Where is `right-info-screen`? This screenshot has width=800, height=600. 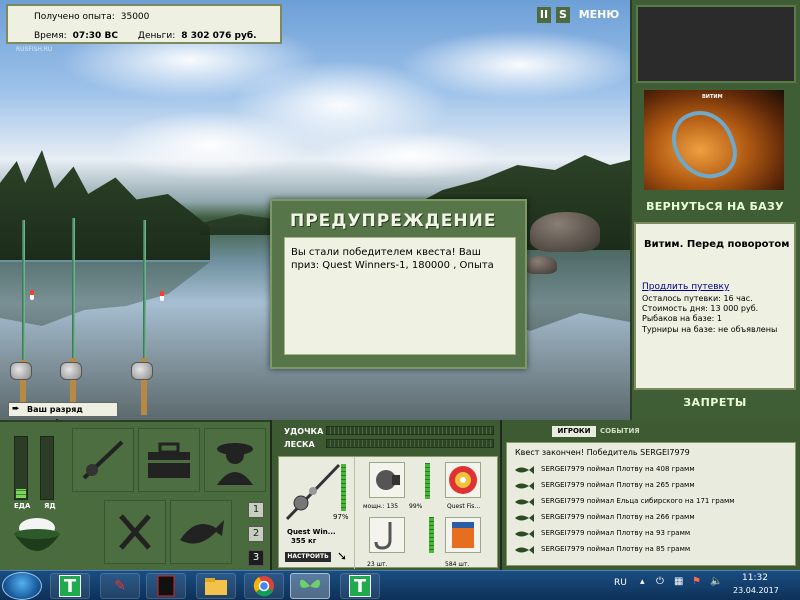
right-info-screen is located at coordinates (716, 44).